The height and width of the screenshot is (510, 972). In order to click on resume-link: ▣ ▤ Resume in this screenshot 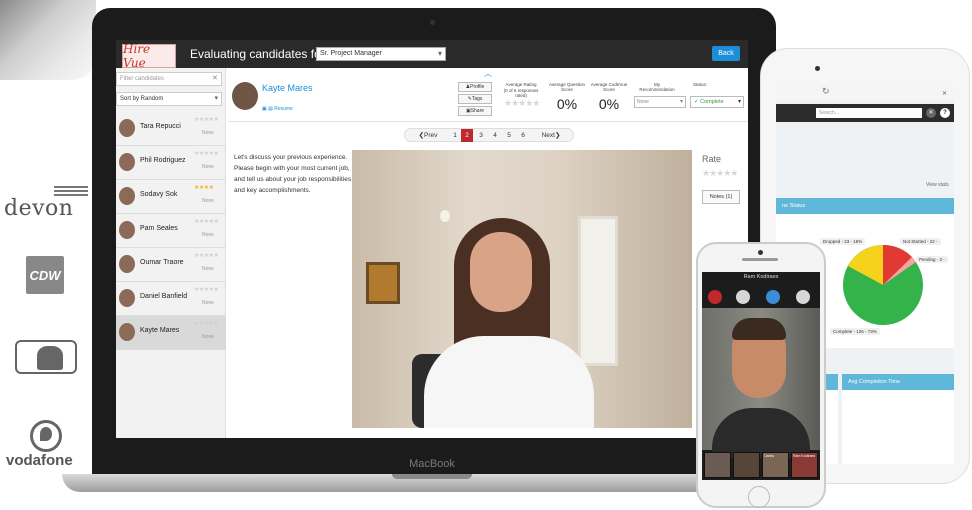, I will do `click(277, 109)`.